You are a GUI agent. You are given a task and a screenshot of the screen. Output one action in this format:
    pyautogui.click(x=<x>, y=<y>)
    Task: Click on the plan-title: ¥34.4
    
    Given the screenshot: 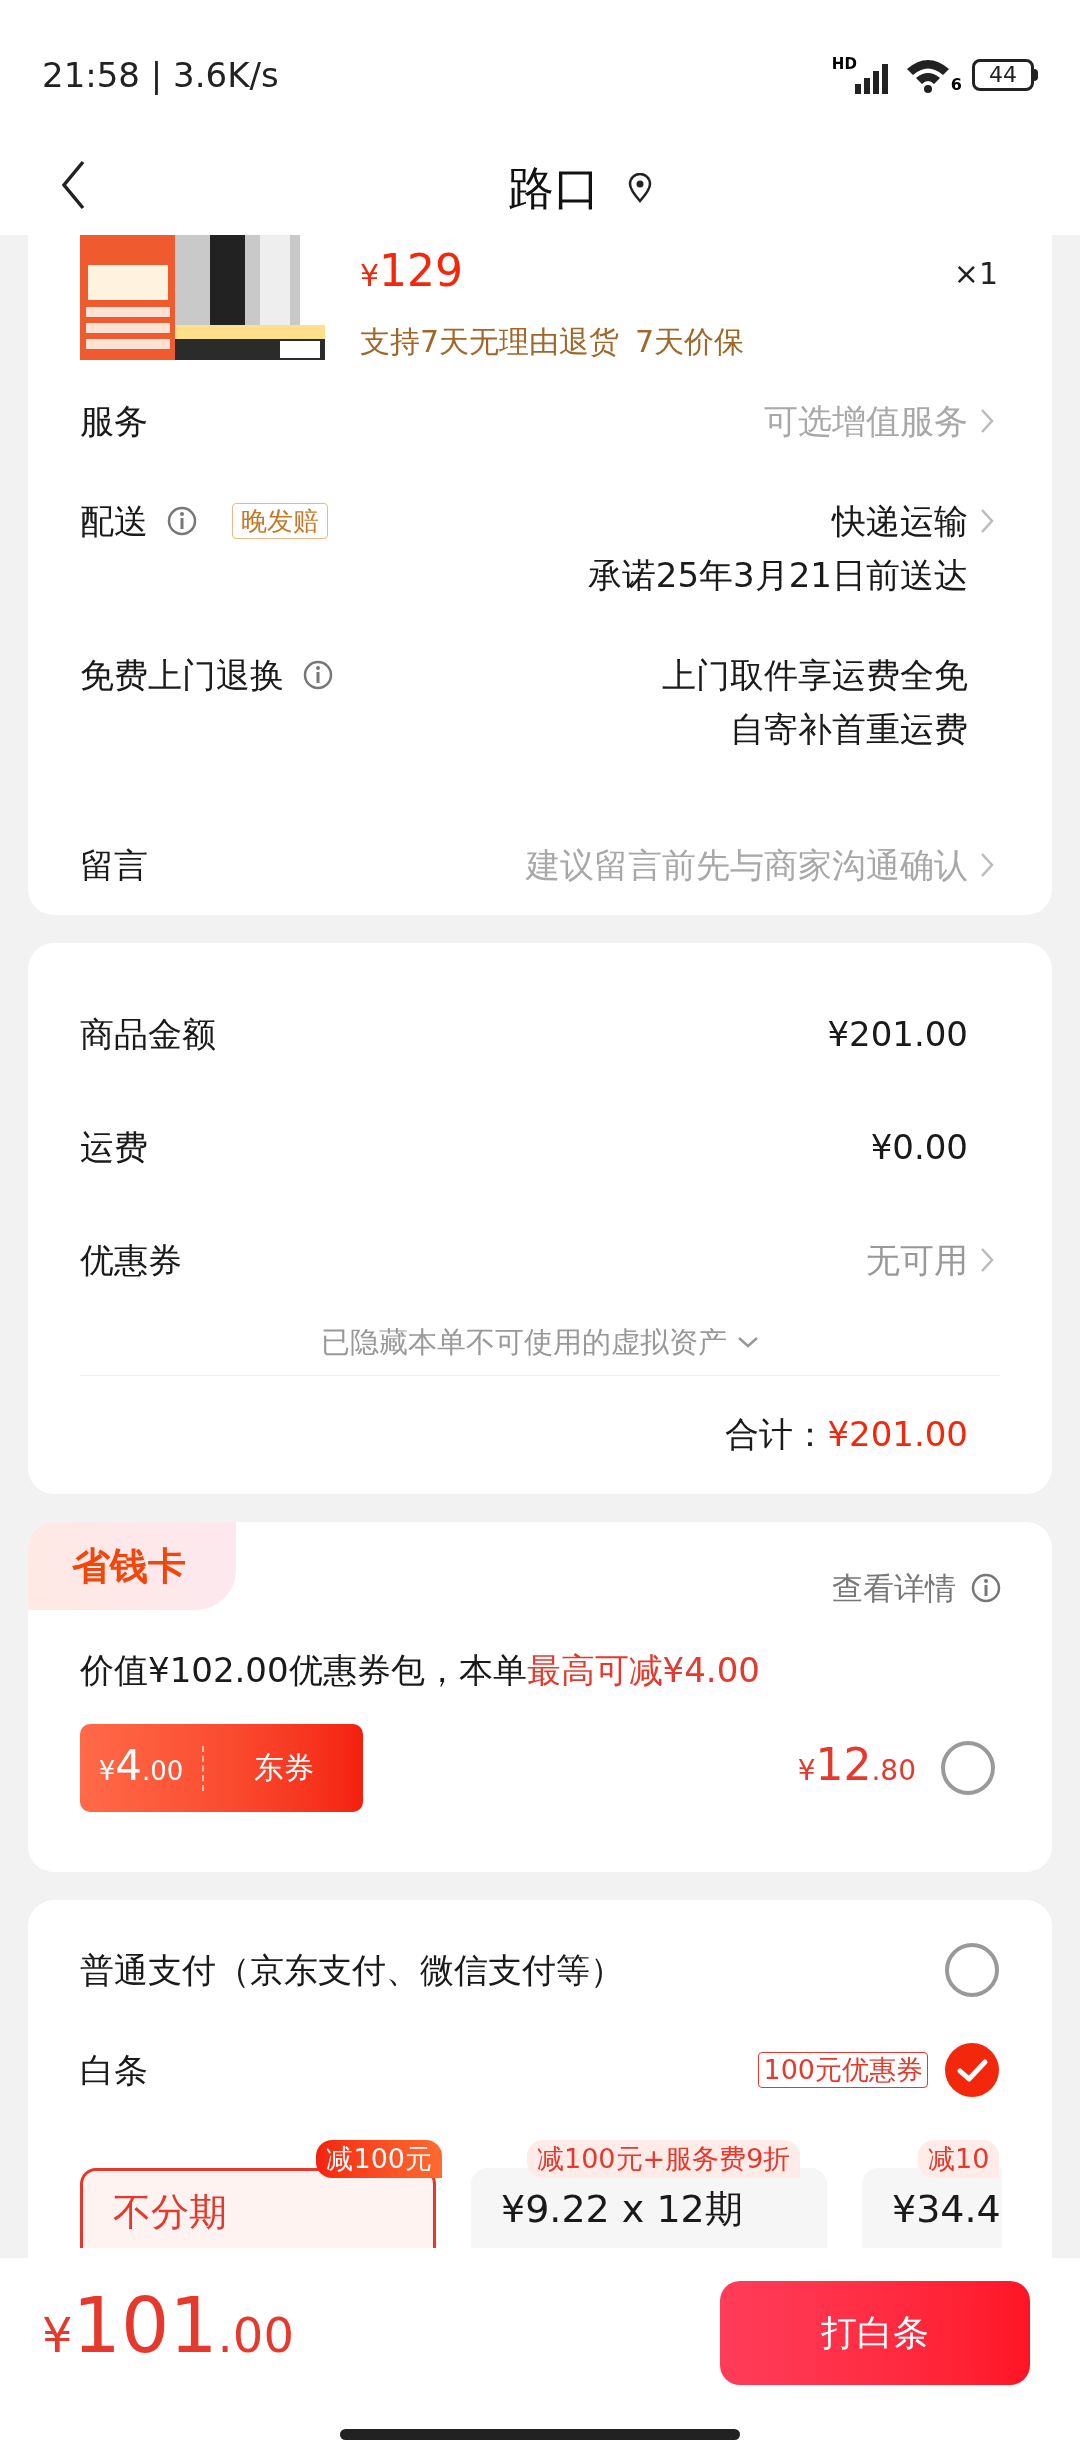 What is the action you would take?
    pyautogui.click(x=946, y=2209)
    